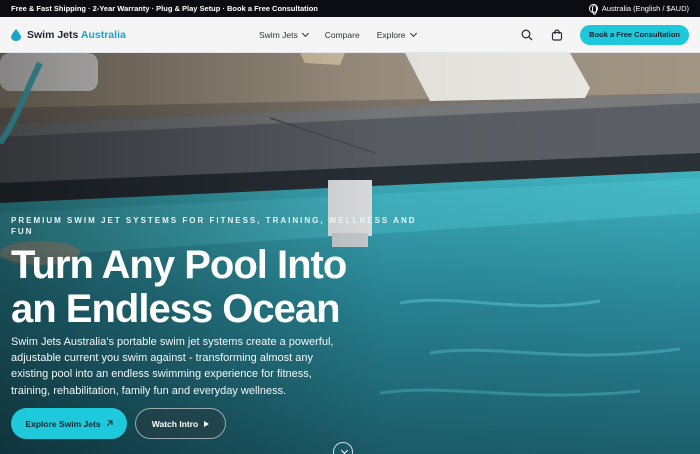  I want to click on nav-item-compare: Compare, so click(342, 35).